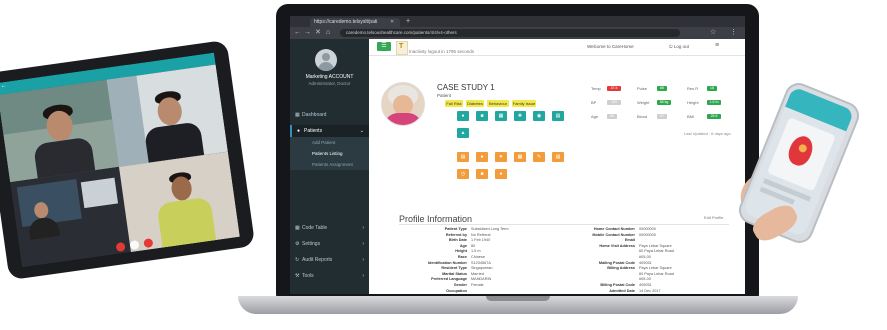  Describe the element at coordinates (501, 157) in the screenshot. I see `vitals-icon: ♥` at that location.